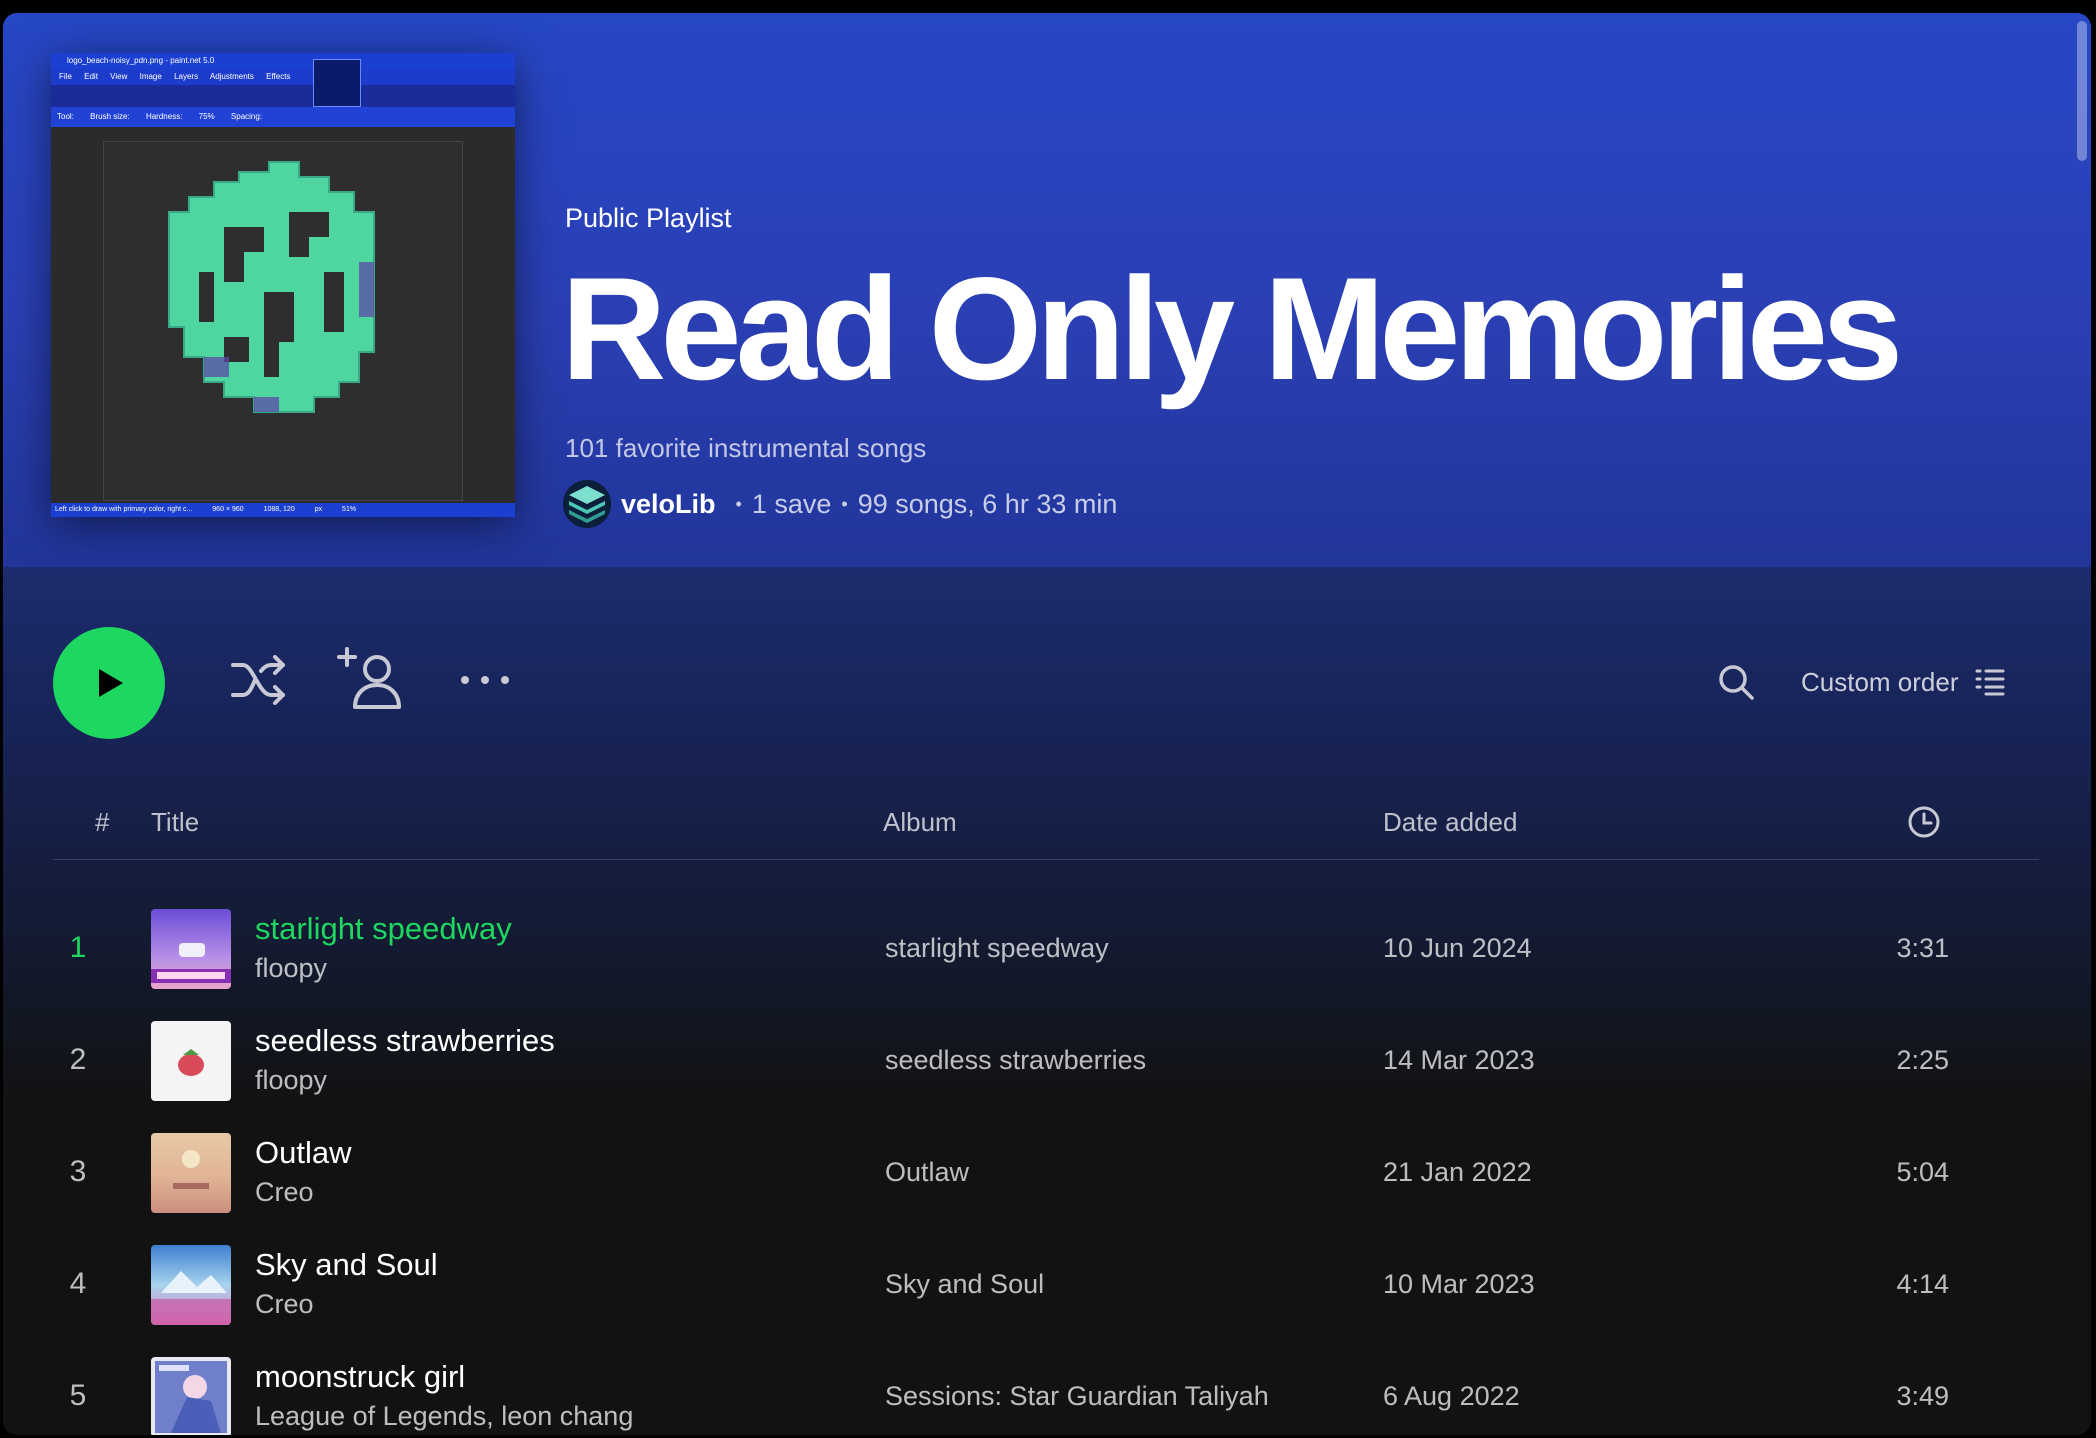 The height and width of the screenshot is (1438, 2096). I want to click on song-duration: 2:25, so click(1922, 1060).